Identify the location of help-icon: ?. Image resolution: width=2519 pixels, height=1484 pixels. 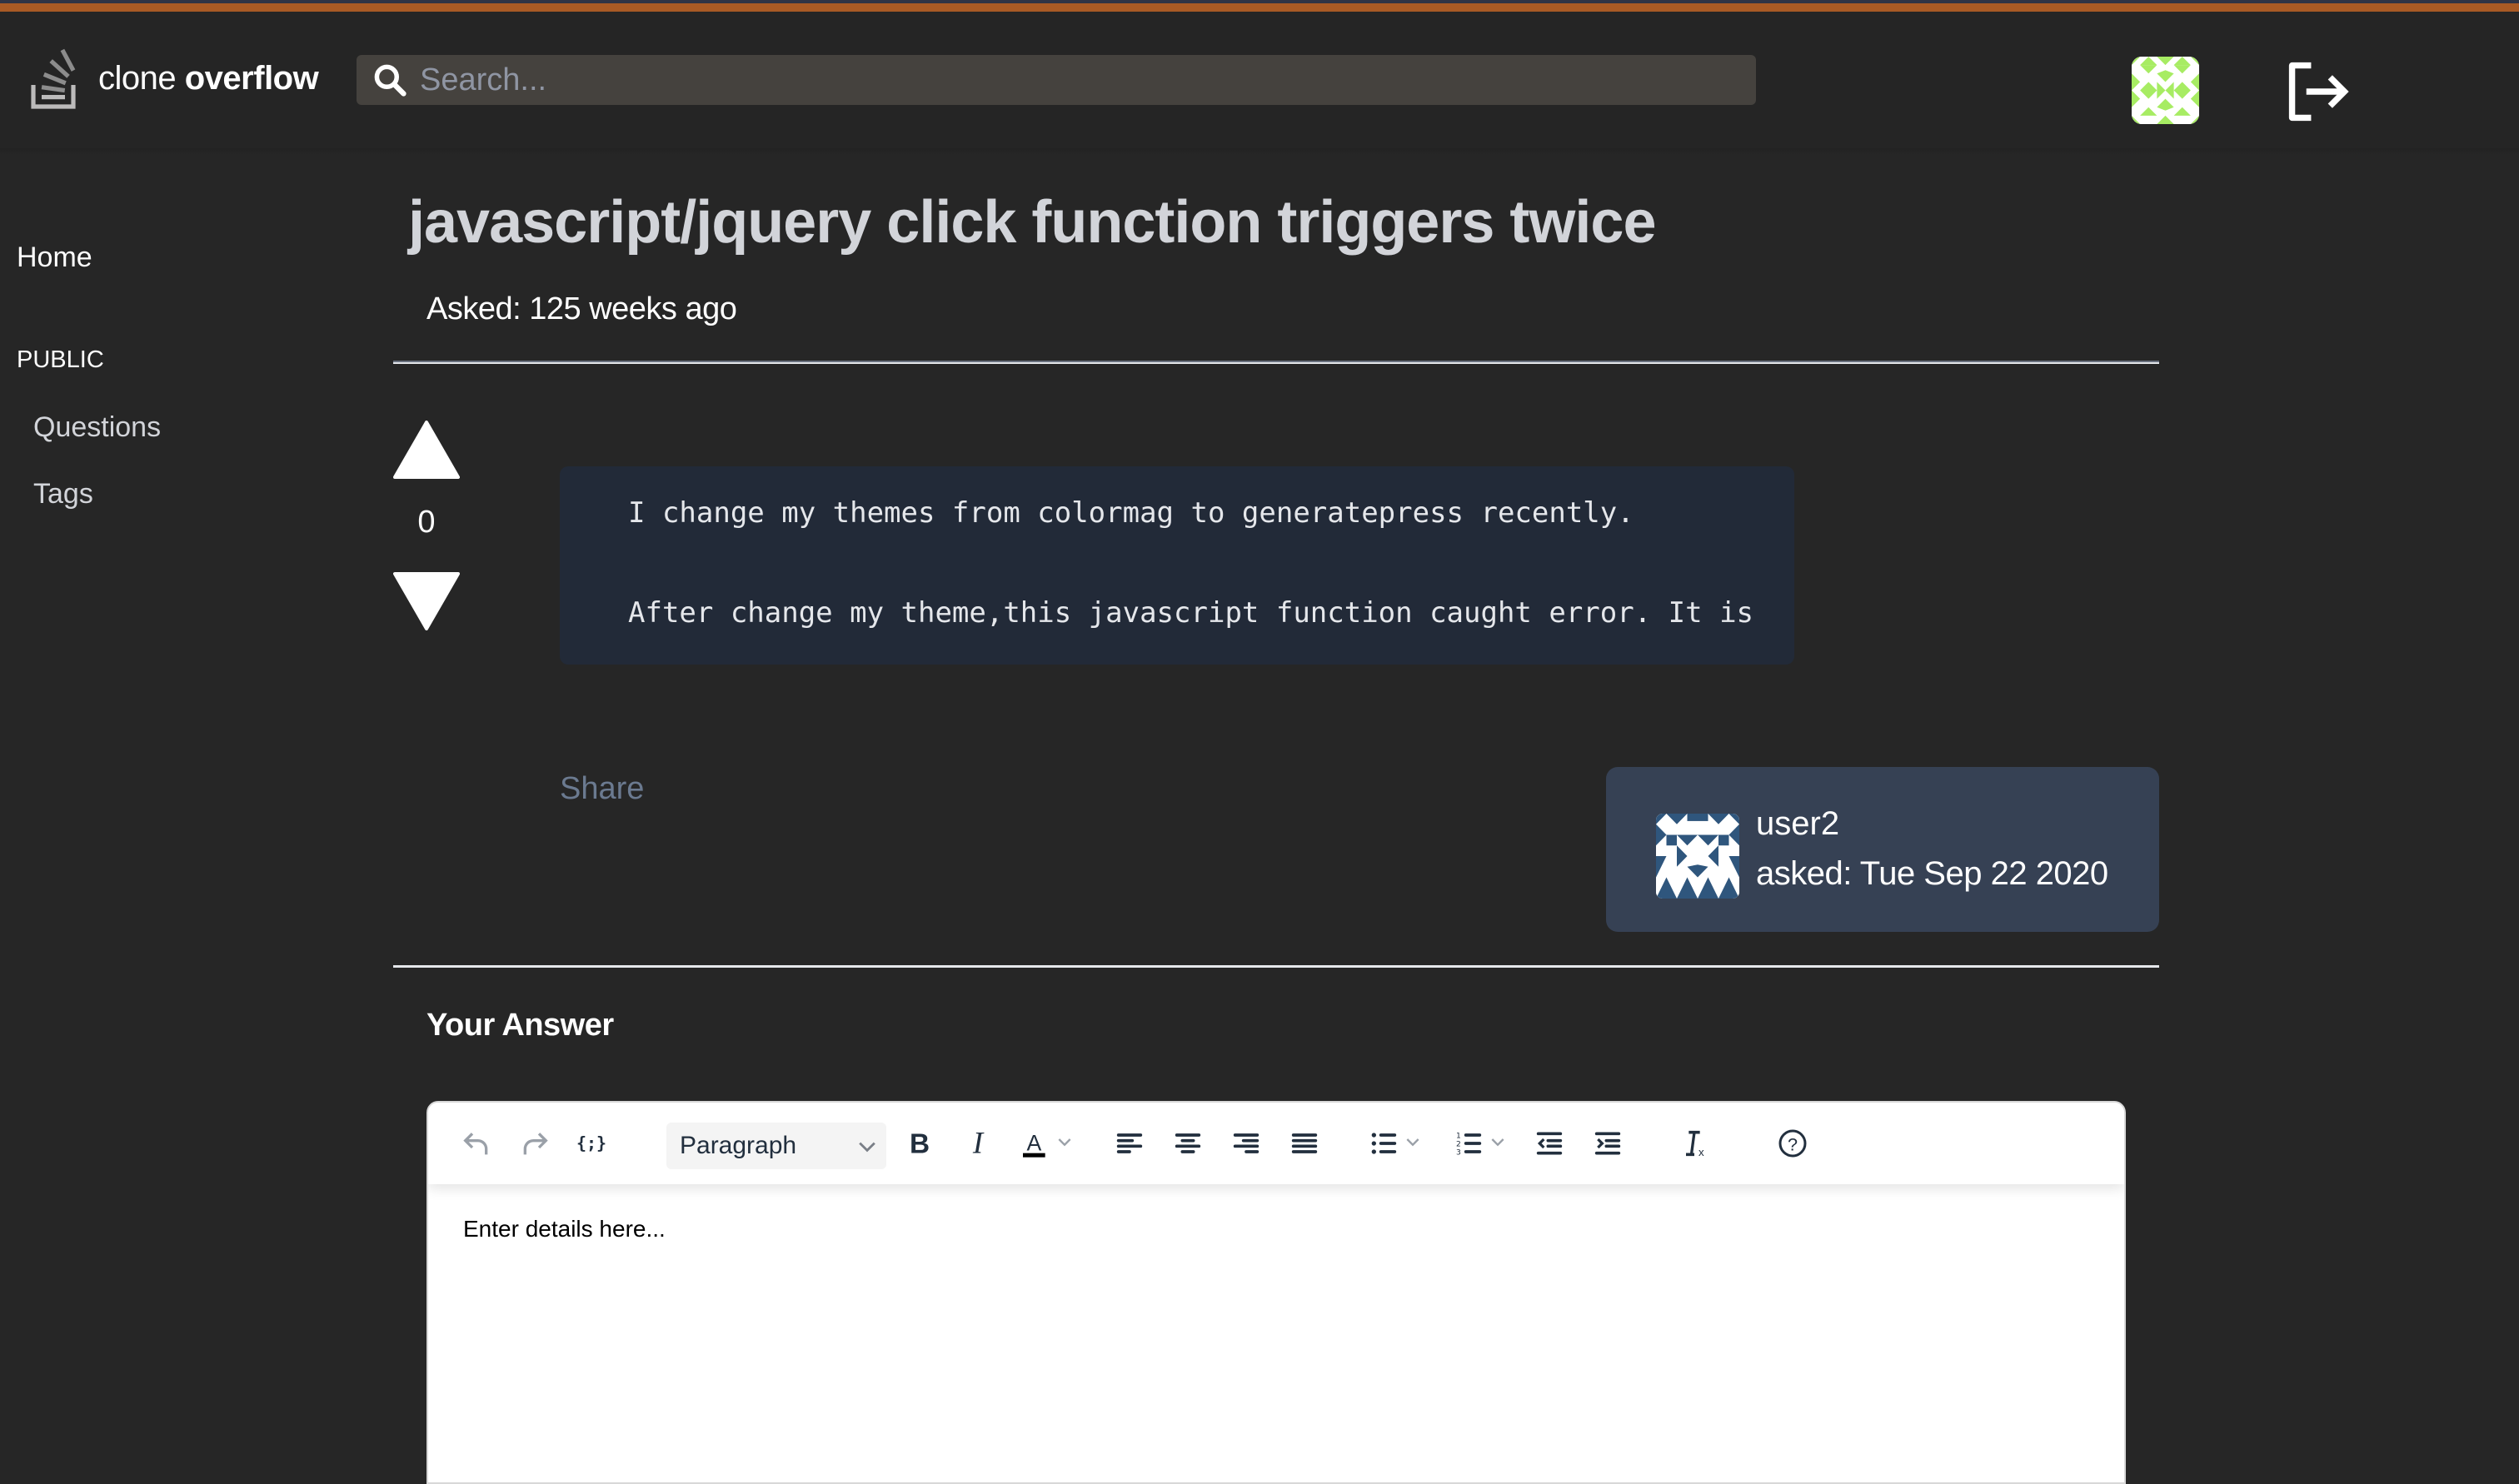
(1792, 1143).